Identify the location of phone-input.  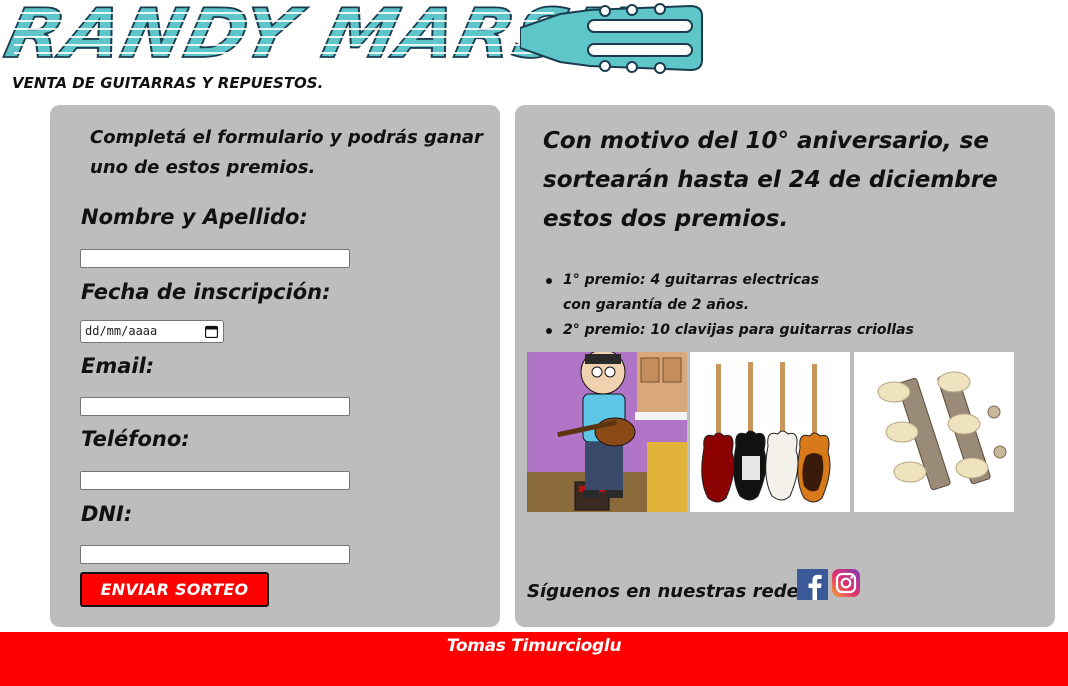
(215, 480).